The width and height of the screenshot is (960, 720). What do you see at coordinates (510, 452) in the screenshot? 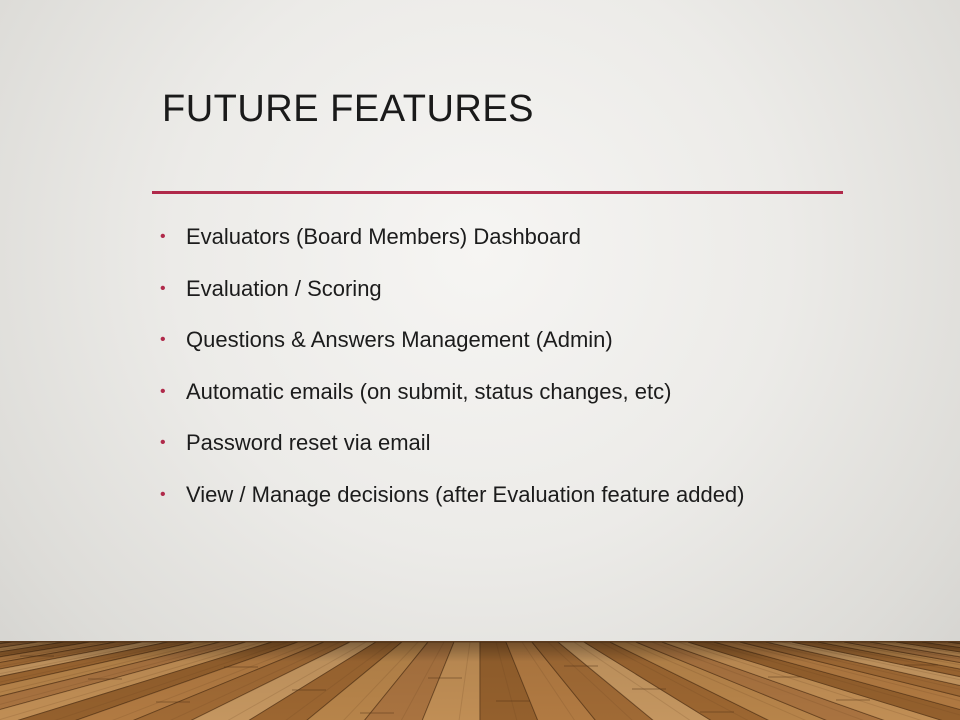
I see `list-item: • Password reset via email` at bounding box center [510, 452].